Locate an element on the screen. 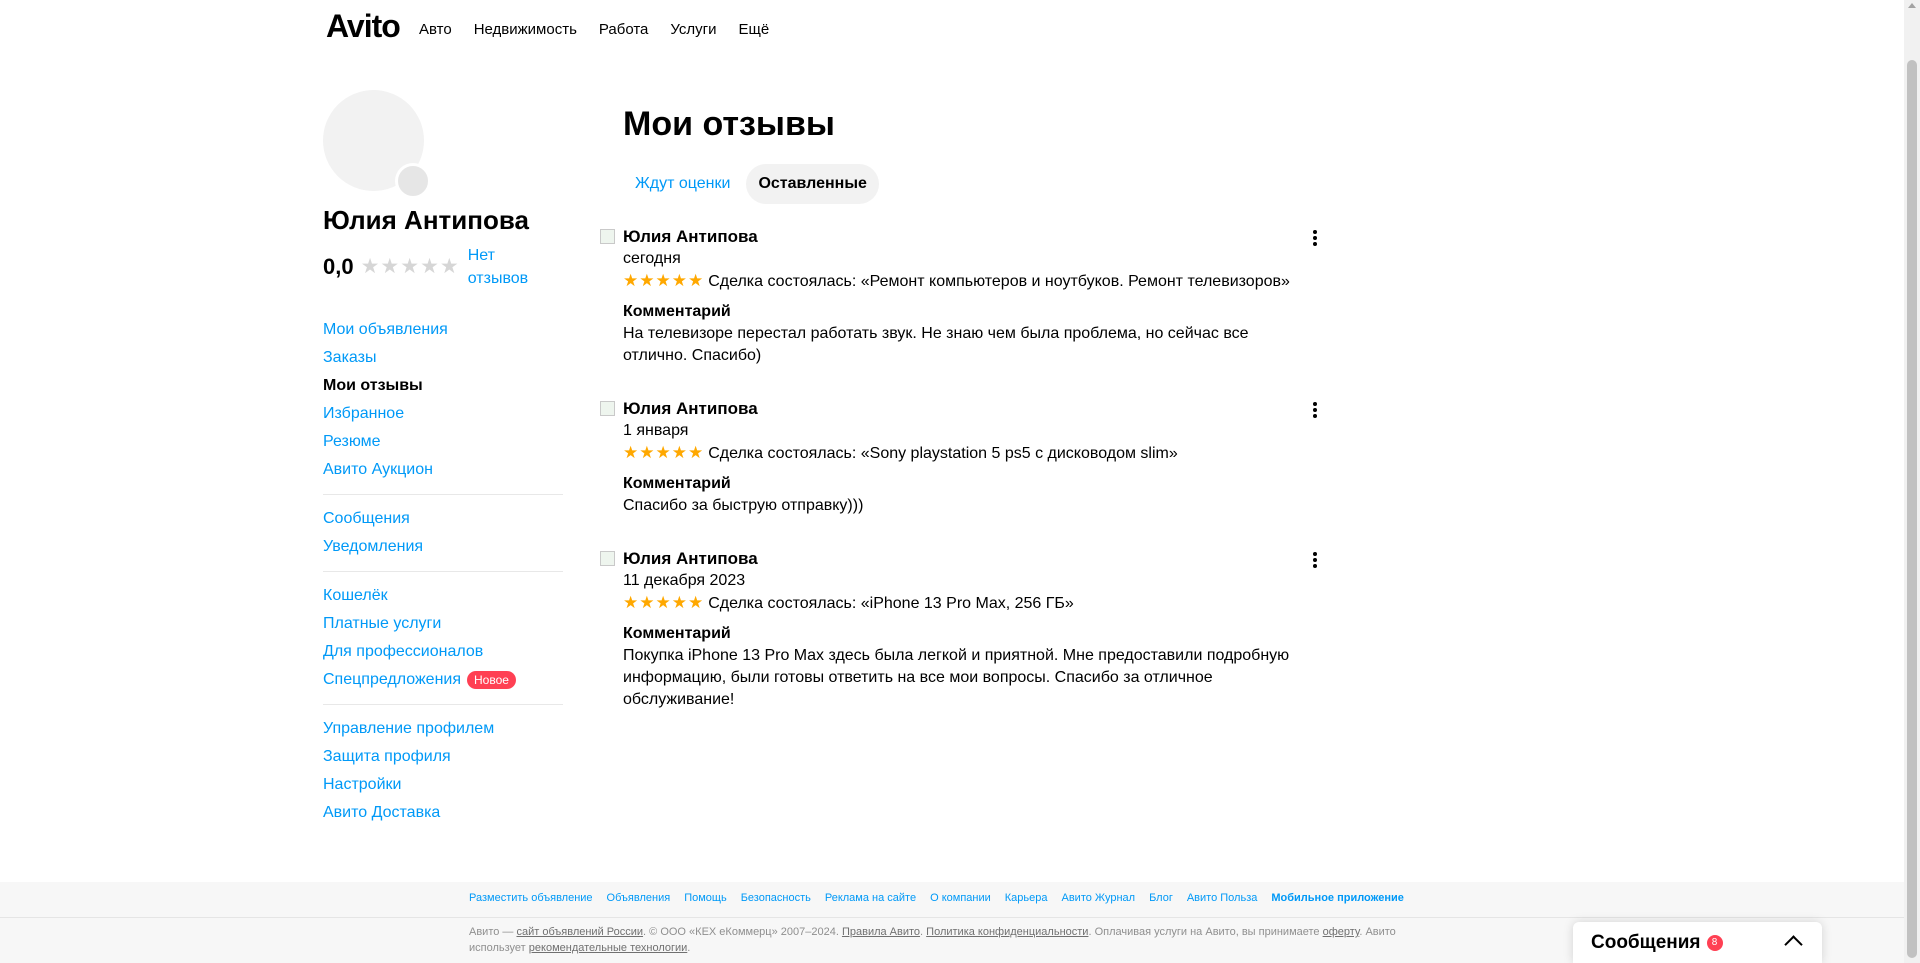 Image resolution: width=1920 pixels, height=963 pixels. sidebar-item-my-reviews: Мои отзывы is located at coordinates (443, 386).